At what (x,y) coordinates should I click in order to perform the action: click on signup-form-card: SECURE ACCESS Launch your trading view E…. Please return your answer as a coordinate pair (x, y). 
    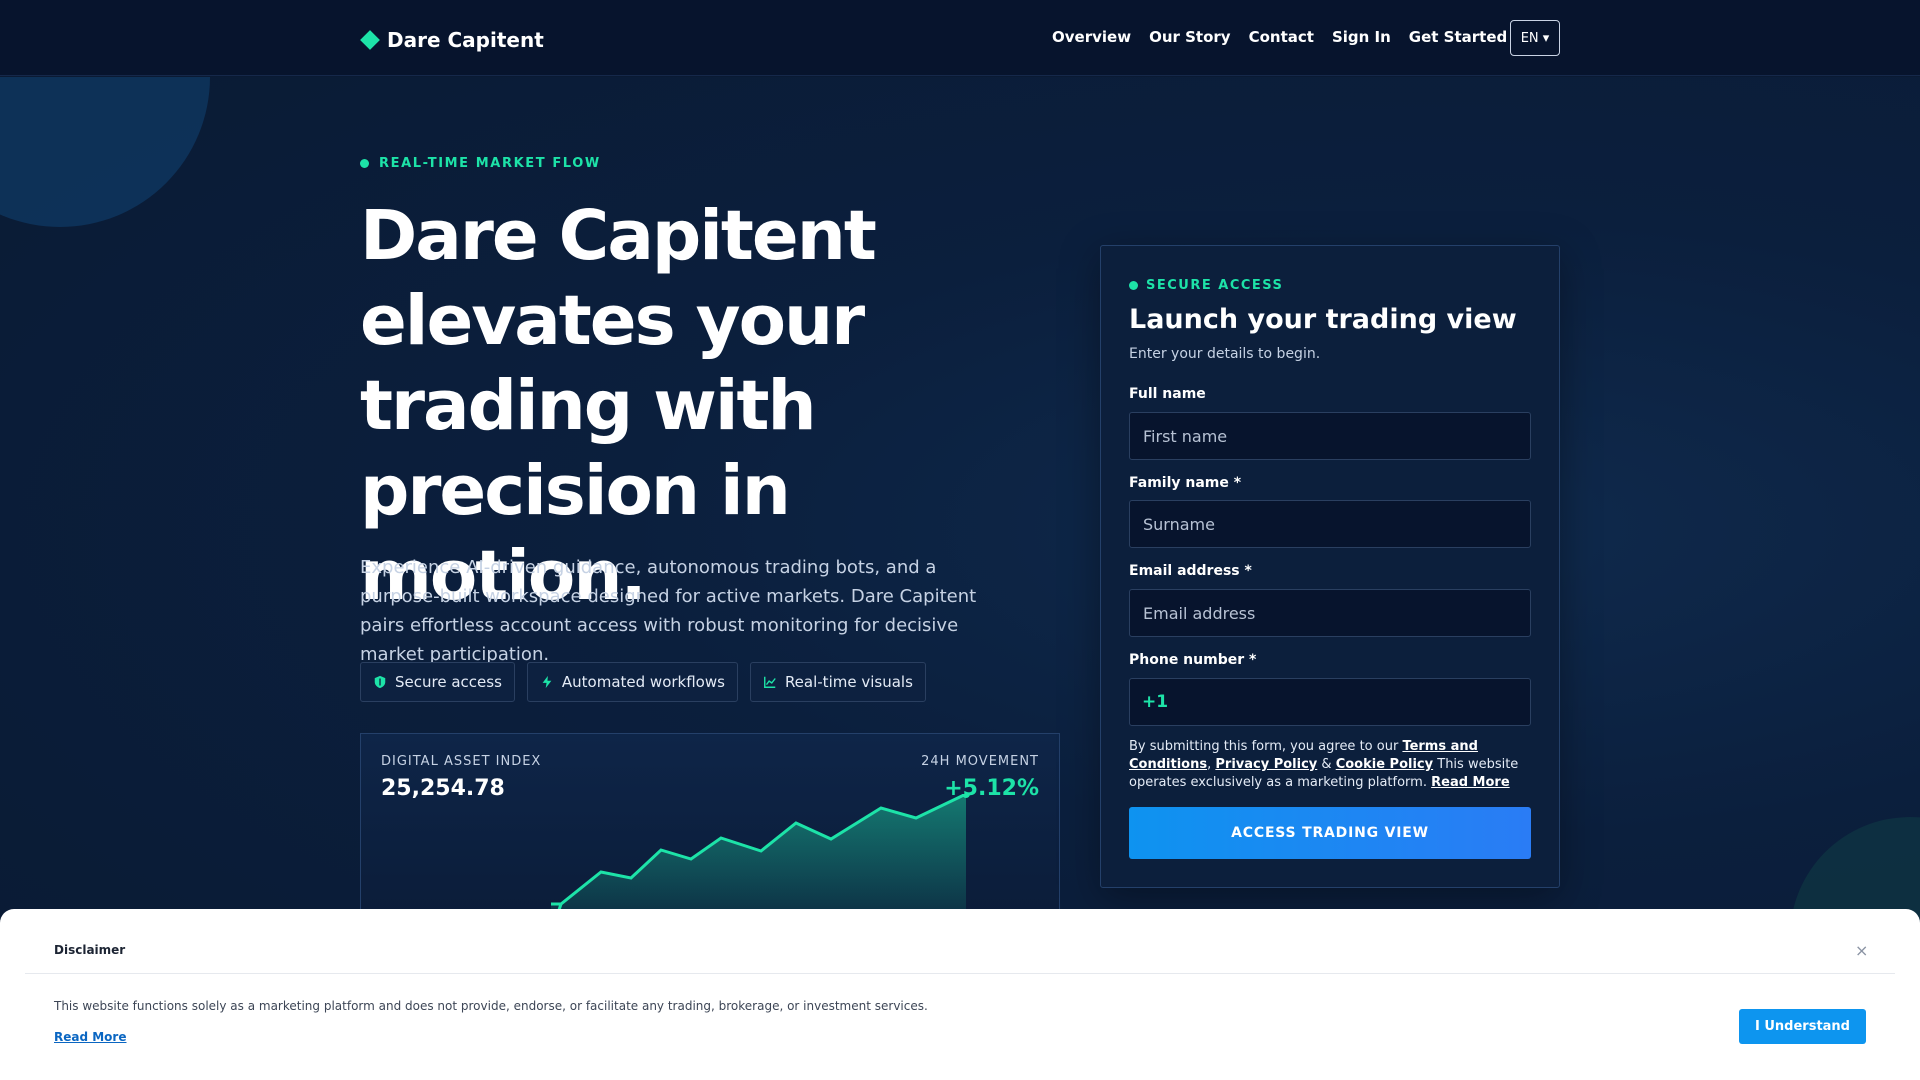
    Looking at the image, I should click on (1330, 566).